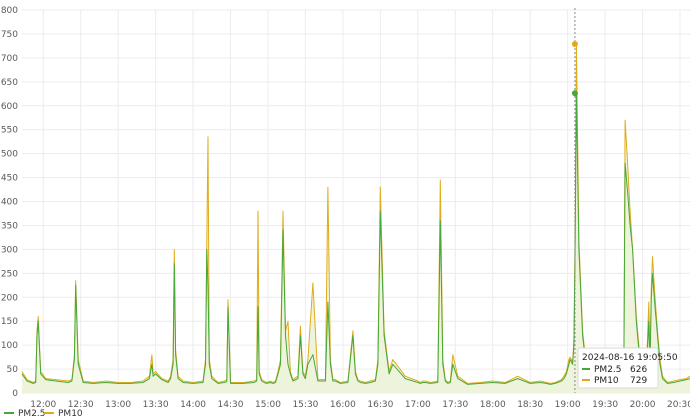  I want to click on legend-item-pm25: PM2.5, so click(25, 413).